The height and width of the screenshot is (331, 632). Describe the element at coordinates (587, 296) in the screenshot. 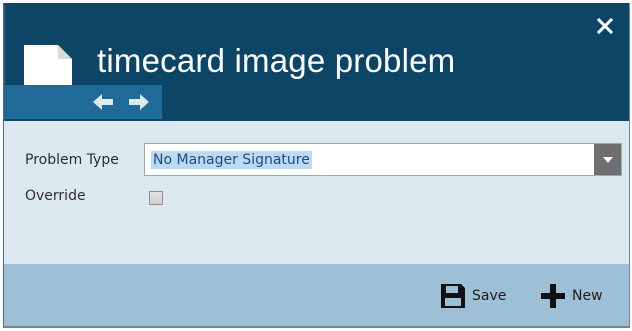

I see `new-label: New` at that location.